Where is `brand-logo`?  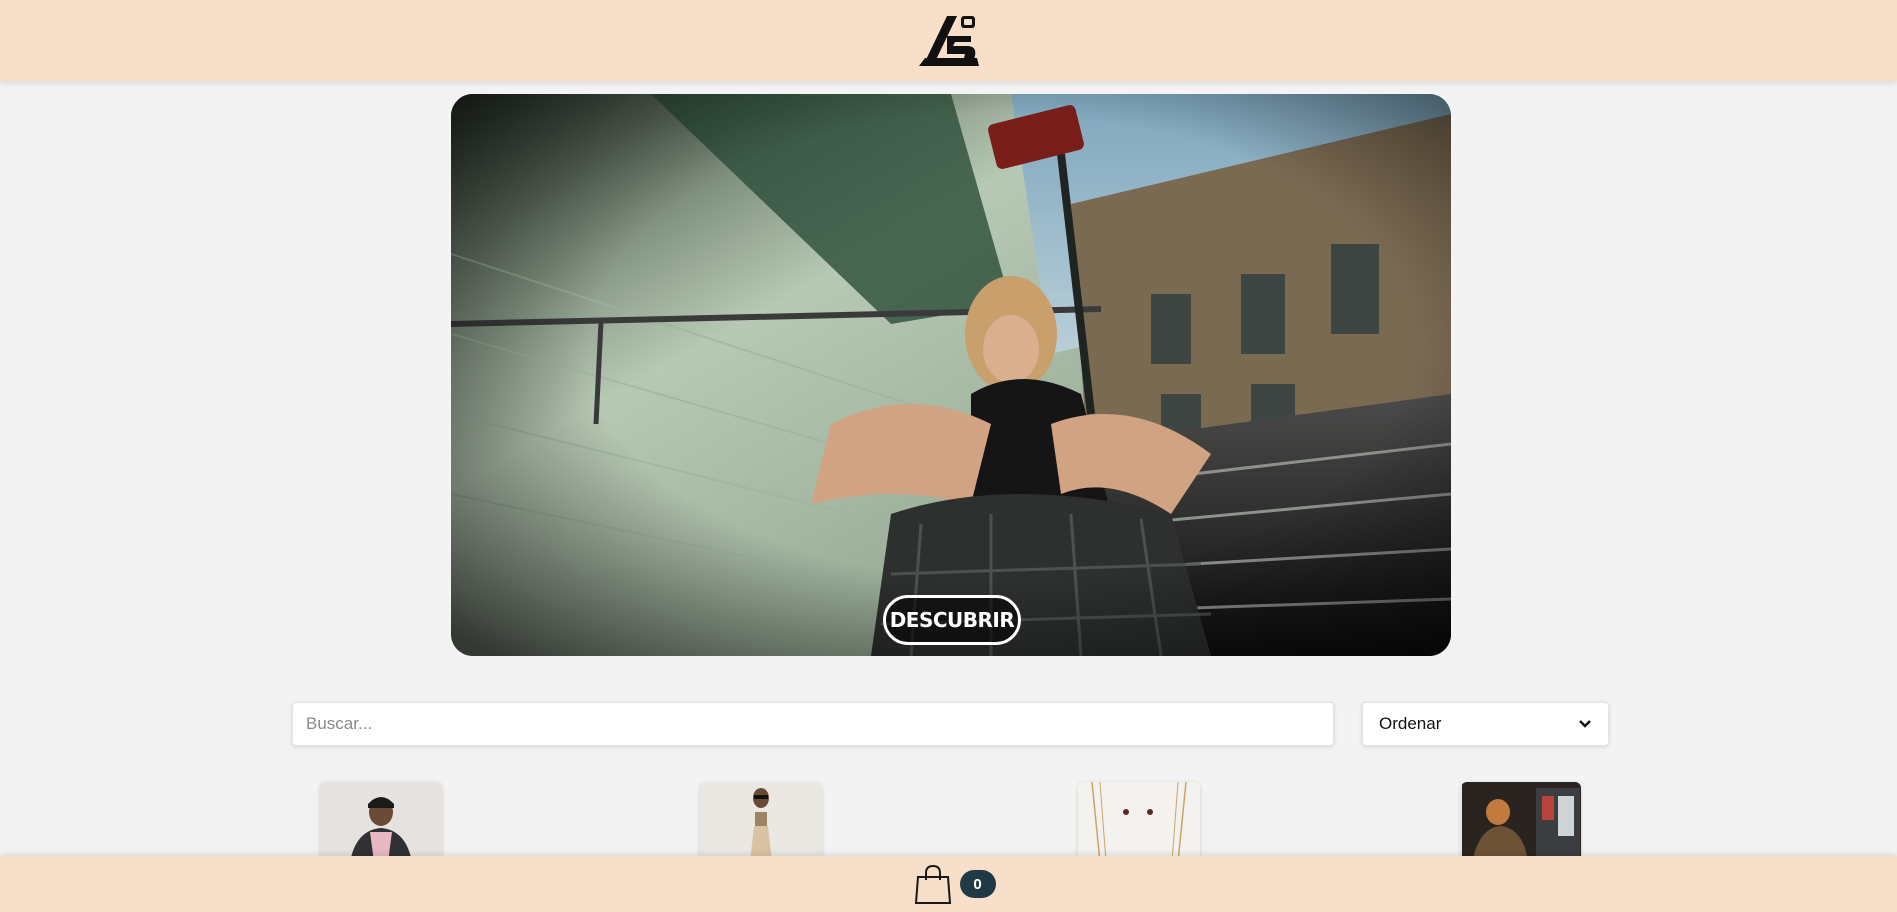 brand-logo is located at coordinates (949, 41).